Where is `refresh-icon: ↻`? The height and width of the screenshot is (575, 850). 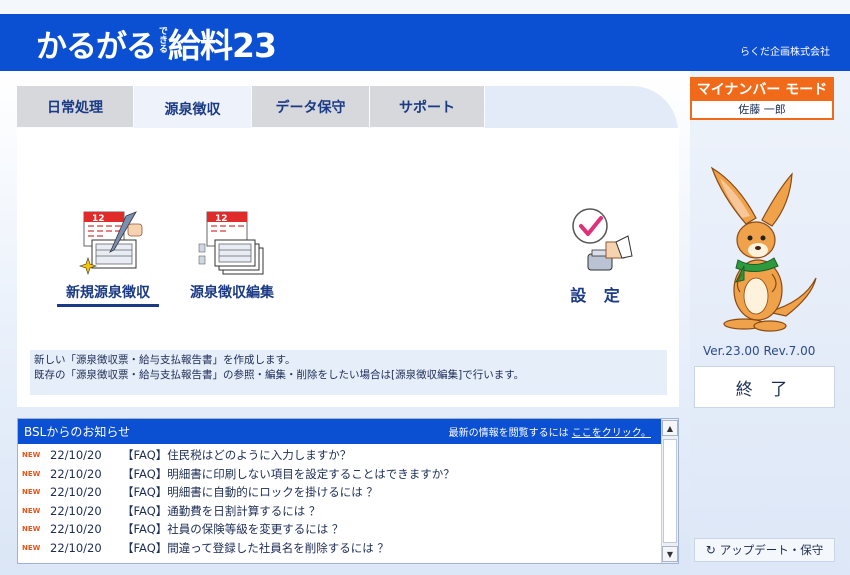
refresh-icon: ↻ is located at coordinates (710, 550).